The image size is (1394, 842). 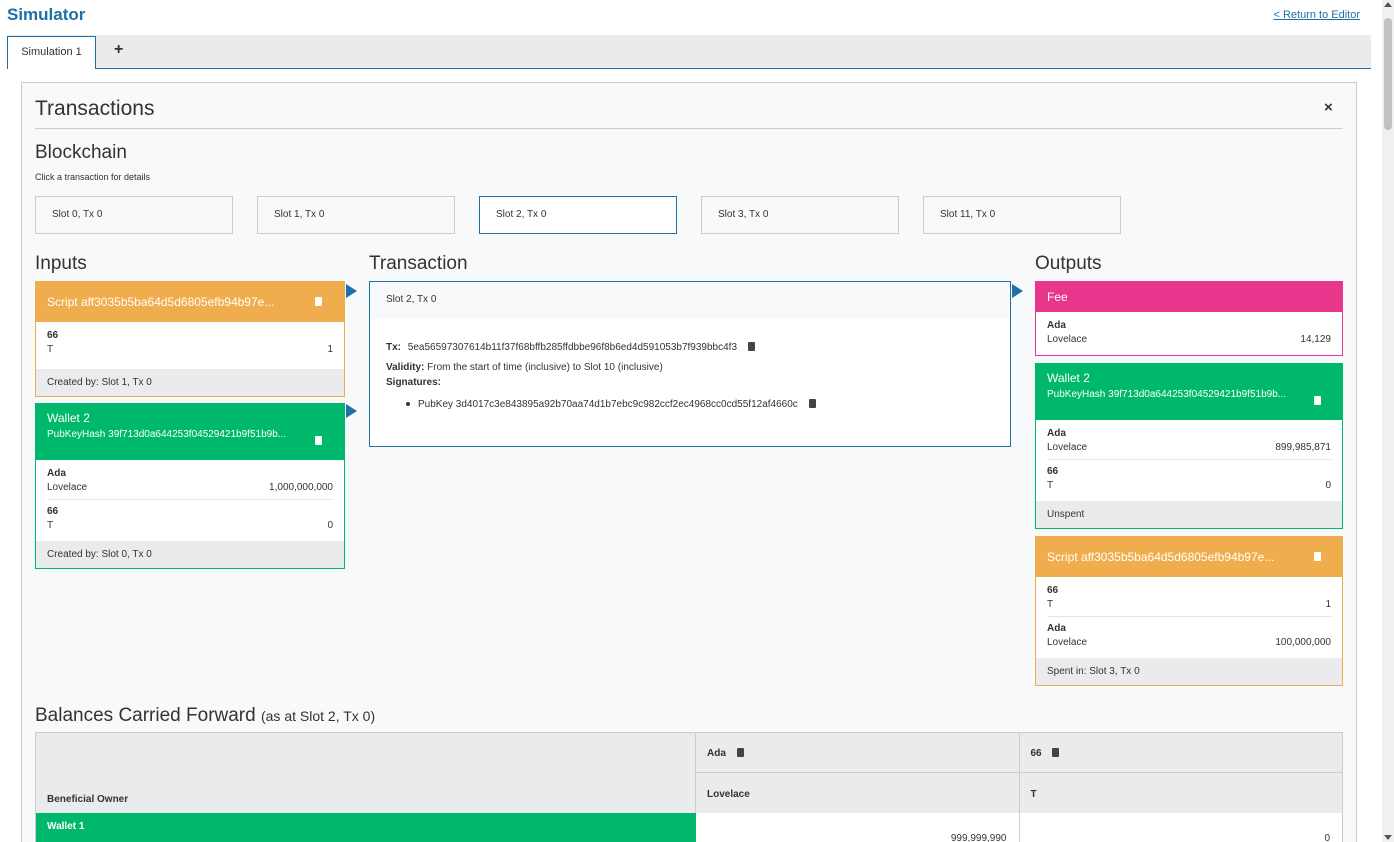 What do you see at coordinates (61, 263) in the screenshot?
I see `inputs-title: Inputs` at bounding box center [61, 263].